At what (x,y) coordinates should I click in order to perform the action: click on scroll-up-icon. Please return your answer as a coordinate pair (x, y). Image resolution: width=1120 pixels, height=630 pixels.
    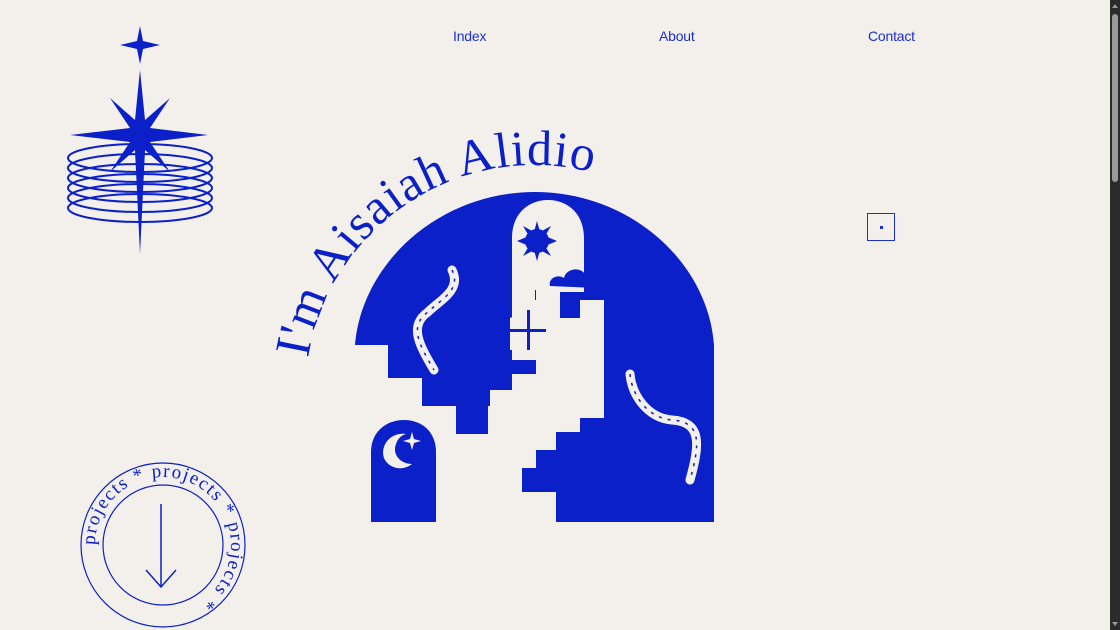
    Looking at the image, I should click on (1115, 6).